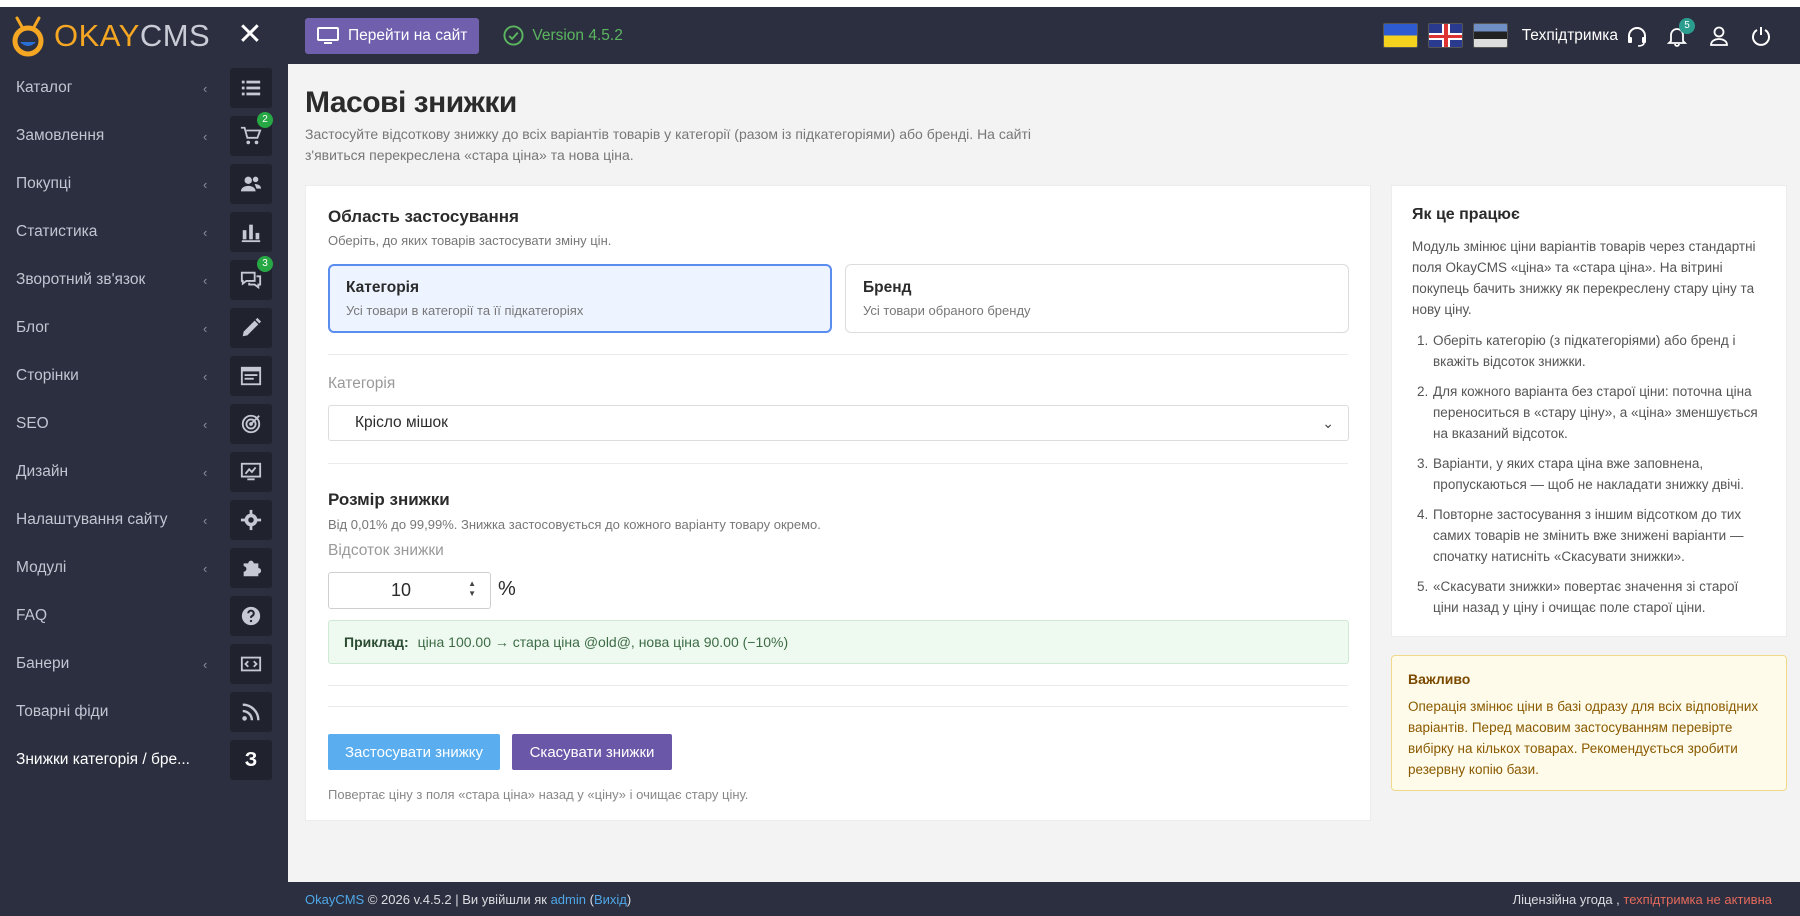 The width and height of the screenshot is (1800, 916). Describe the element at coordinates (472, 589) in the screenshot. I see `spinner-arrows-icon: ▲ ▼` at that location.